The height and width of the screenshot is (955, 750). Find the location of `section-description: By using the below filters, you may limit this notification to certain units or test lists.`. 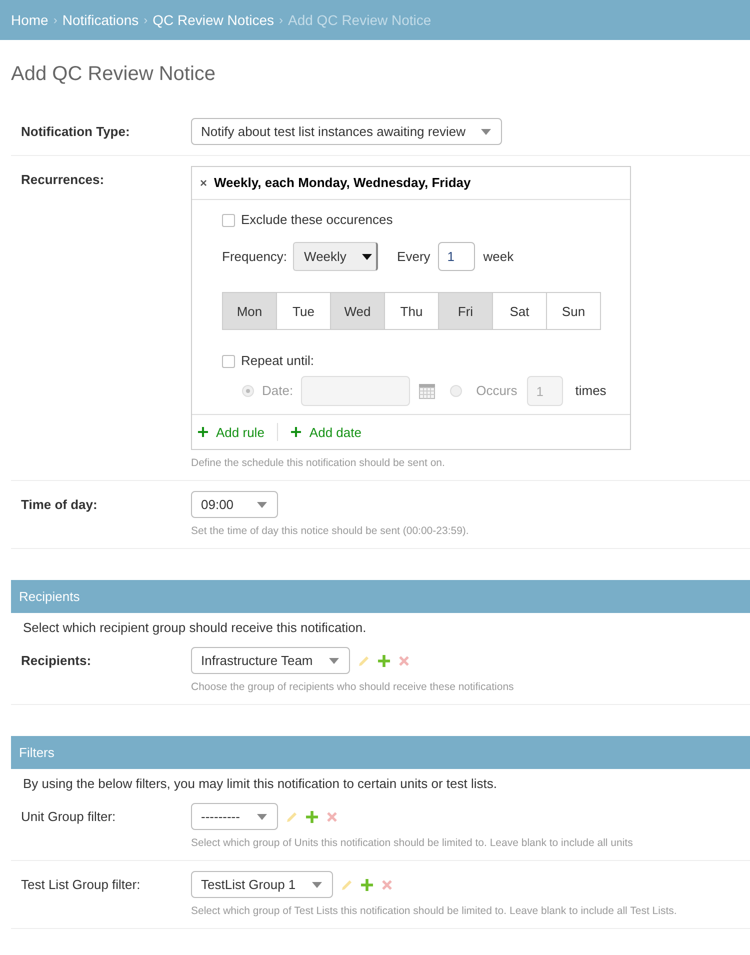

section-description: By using the below filters, you may limit this notification to certain units or test lists. is located at coordinates (260, 784).